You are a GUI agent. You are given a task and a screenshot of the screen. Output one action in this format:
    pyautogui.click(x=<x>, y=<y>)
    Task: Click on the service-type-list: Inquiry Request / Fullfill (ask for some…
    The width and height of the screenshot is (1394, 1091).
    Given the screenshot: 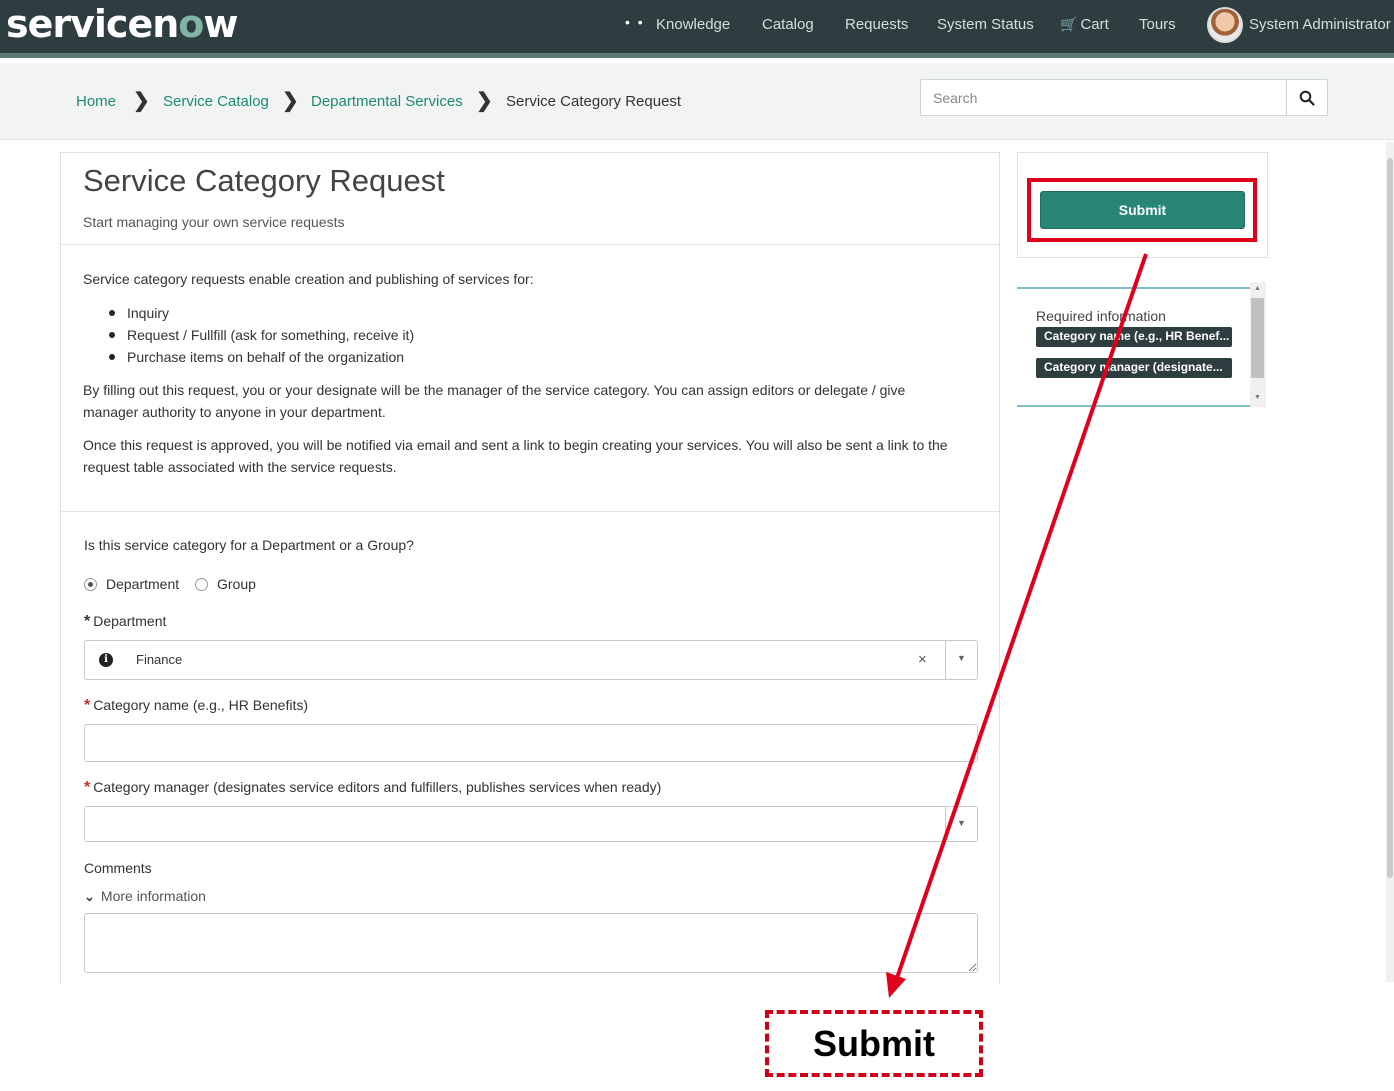 What is the action you would take?
    pyautogui.click(x=248, y=335)
    